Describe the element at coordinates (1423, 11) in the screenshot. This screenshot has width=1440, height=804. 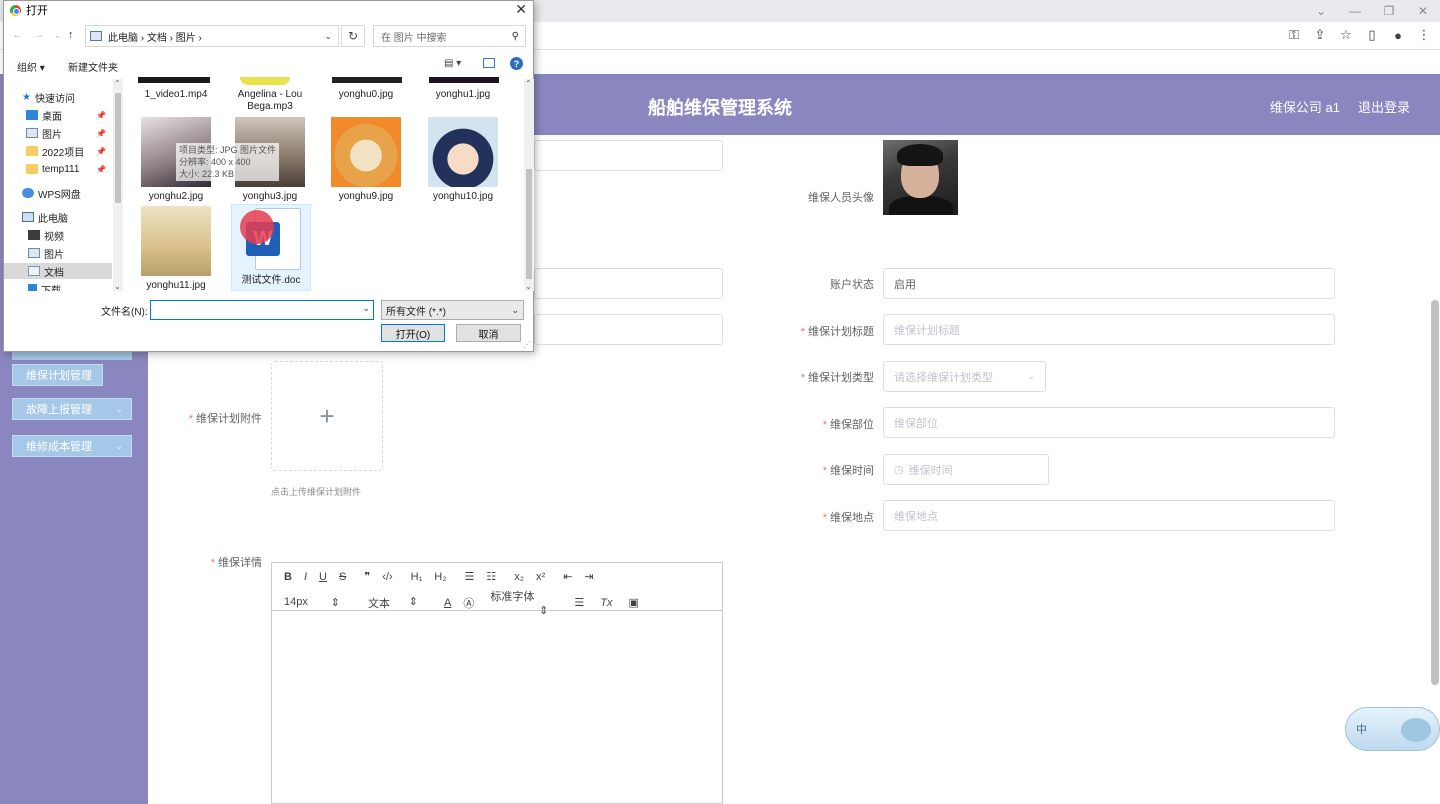
I see `close-window-button: ✕` at that location.